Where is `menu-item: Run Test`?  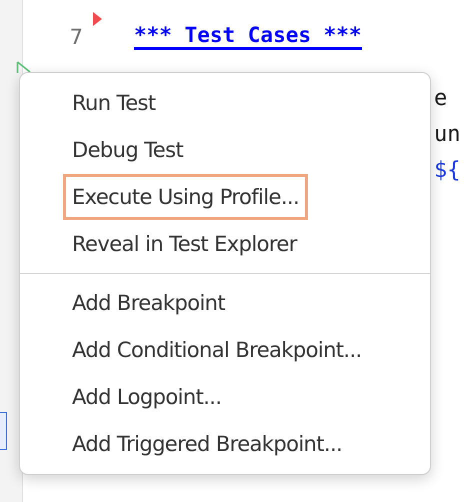 menu-item: Run Test is located at coordinates (114, 103).